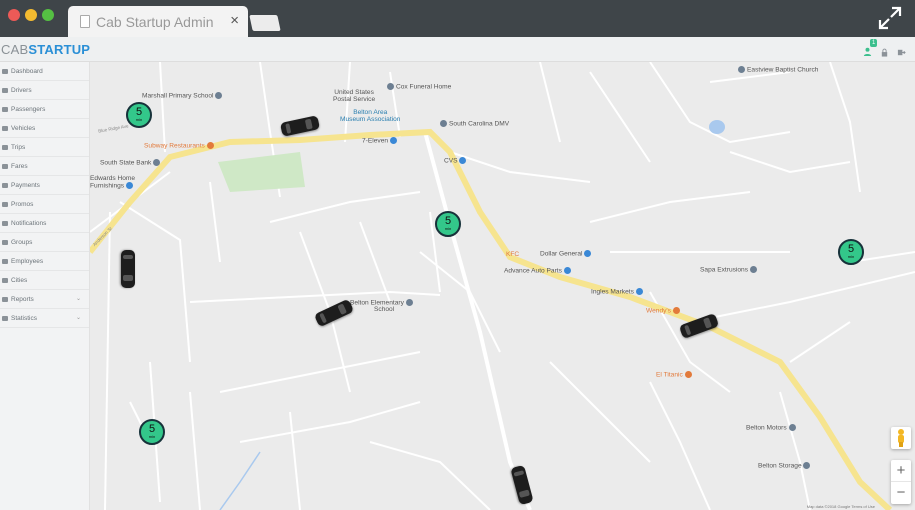 The width and height of the screenshot is (915, 510). Describe the element at coordinates (778, 69) in the screenshot. I see `map-label-eastview: Eastview Baptist Church` at that location.